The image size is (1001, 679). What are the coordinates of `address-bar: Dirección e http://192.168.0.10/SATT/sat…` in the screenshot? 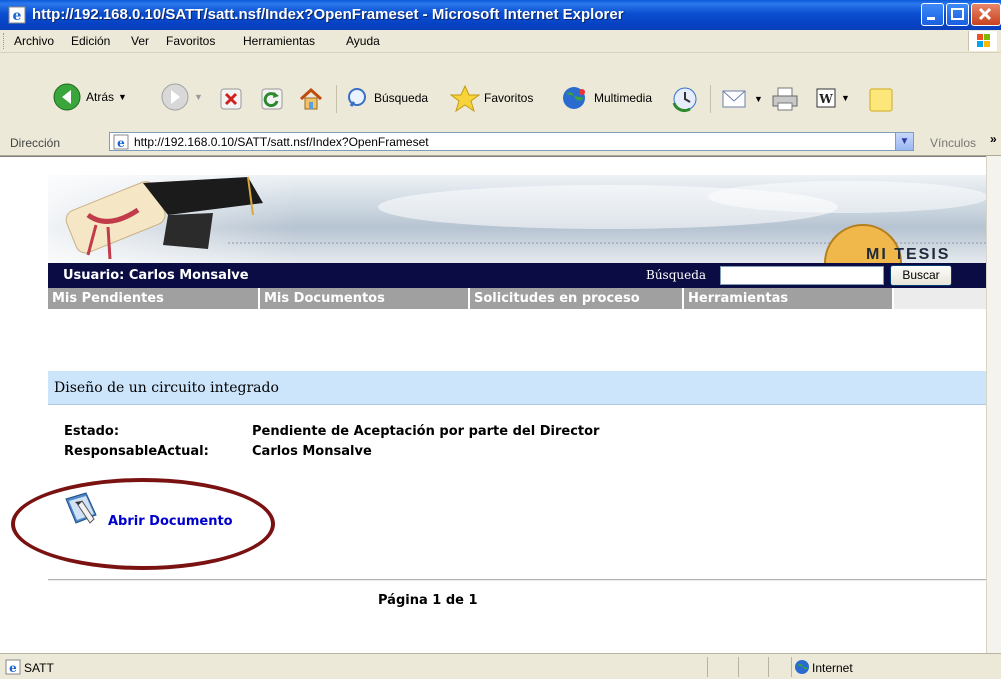 It's located at (500, 142).